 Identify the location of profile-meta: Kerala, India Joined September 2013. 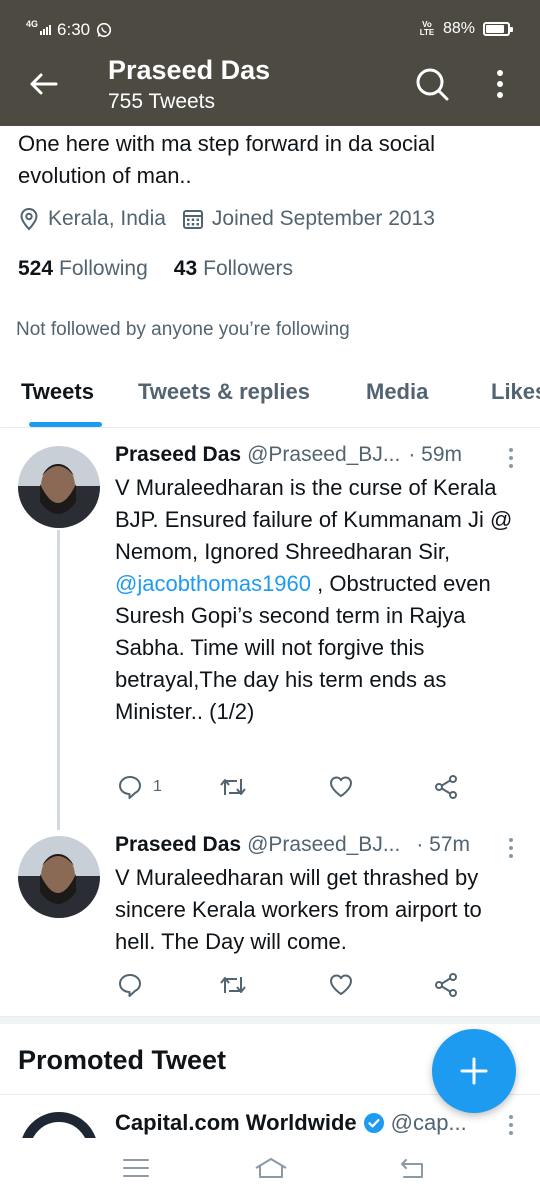
(234, 219).